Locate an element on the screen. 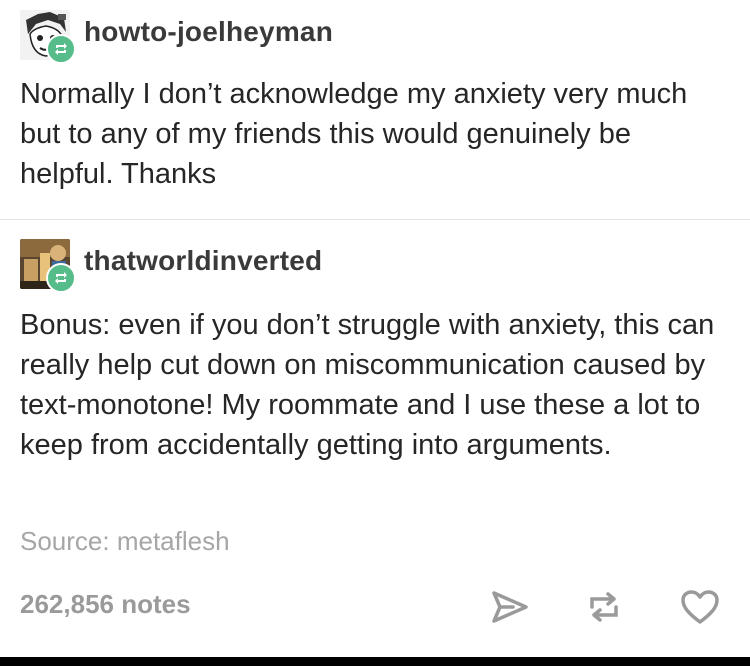 Image resolution: width=750 pixels, height=666 pixels. reblog-button is located at coordinates (604, 607).